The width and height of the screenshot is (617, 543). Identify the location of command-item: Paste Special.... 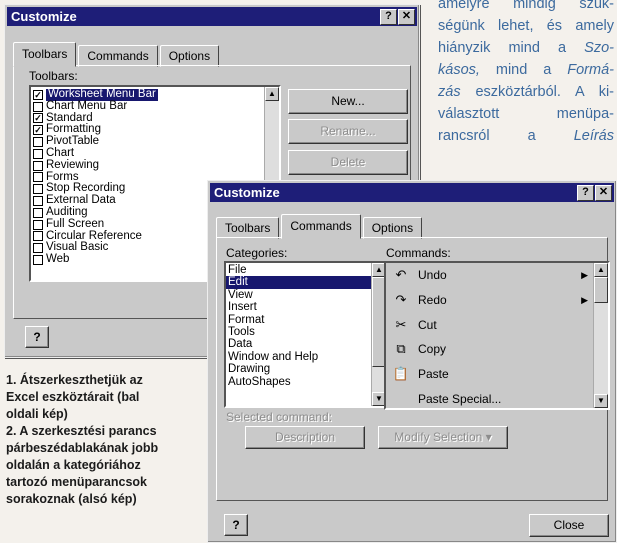
(497, 397).